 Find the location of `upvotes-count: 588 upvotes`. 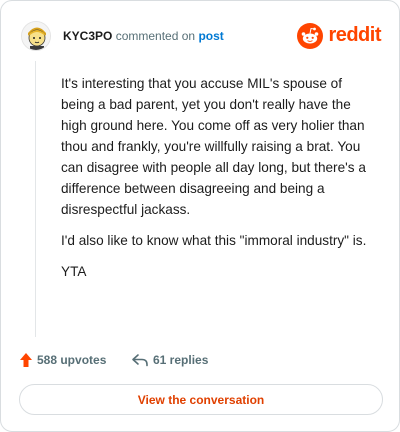

upvotes-count: 588 upvotes is located at coordinates (72, 360).